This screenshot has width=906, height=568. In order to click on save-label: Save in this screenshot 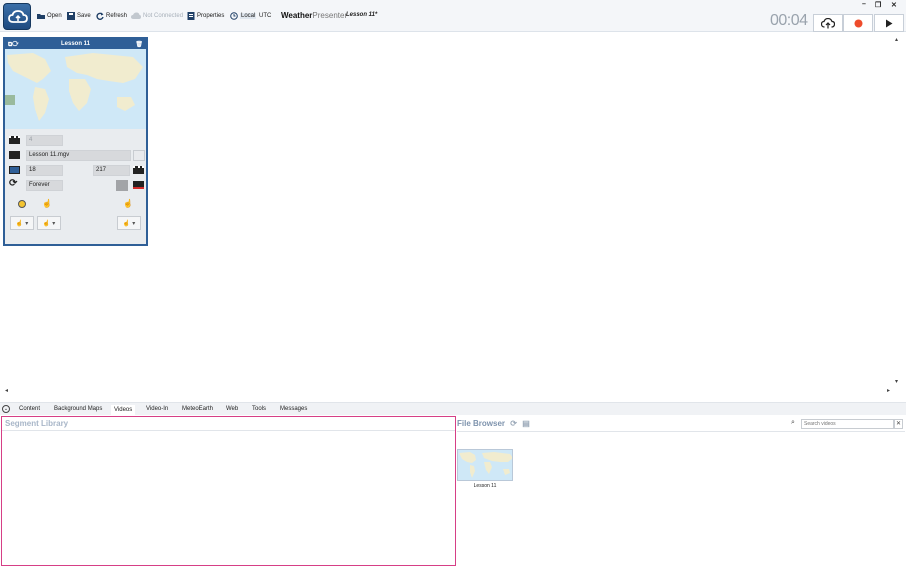, I will do `click(84, 16)`.